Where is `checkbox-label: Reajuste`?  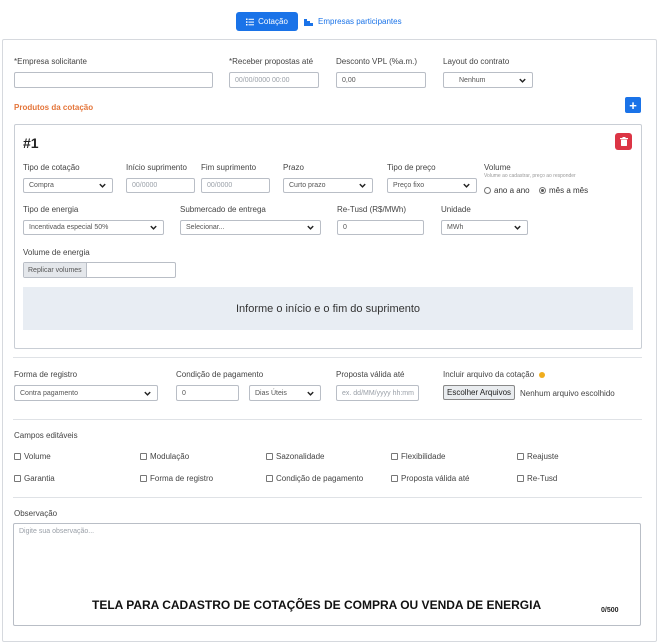 checkbox-label: Reajuste is located at coordinates (543, 456).